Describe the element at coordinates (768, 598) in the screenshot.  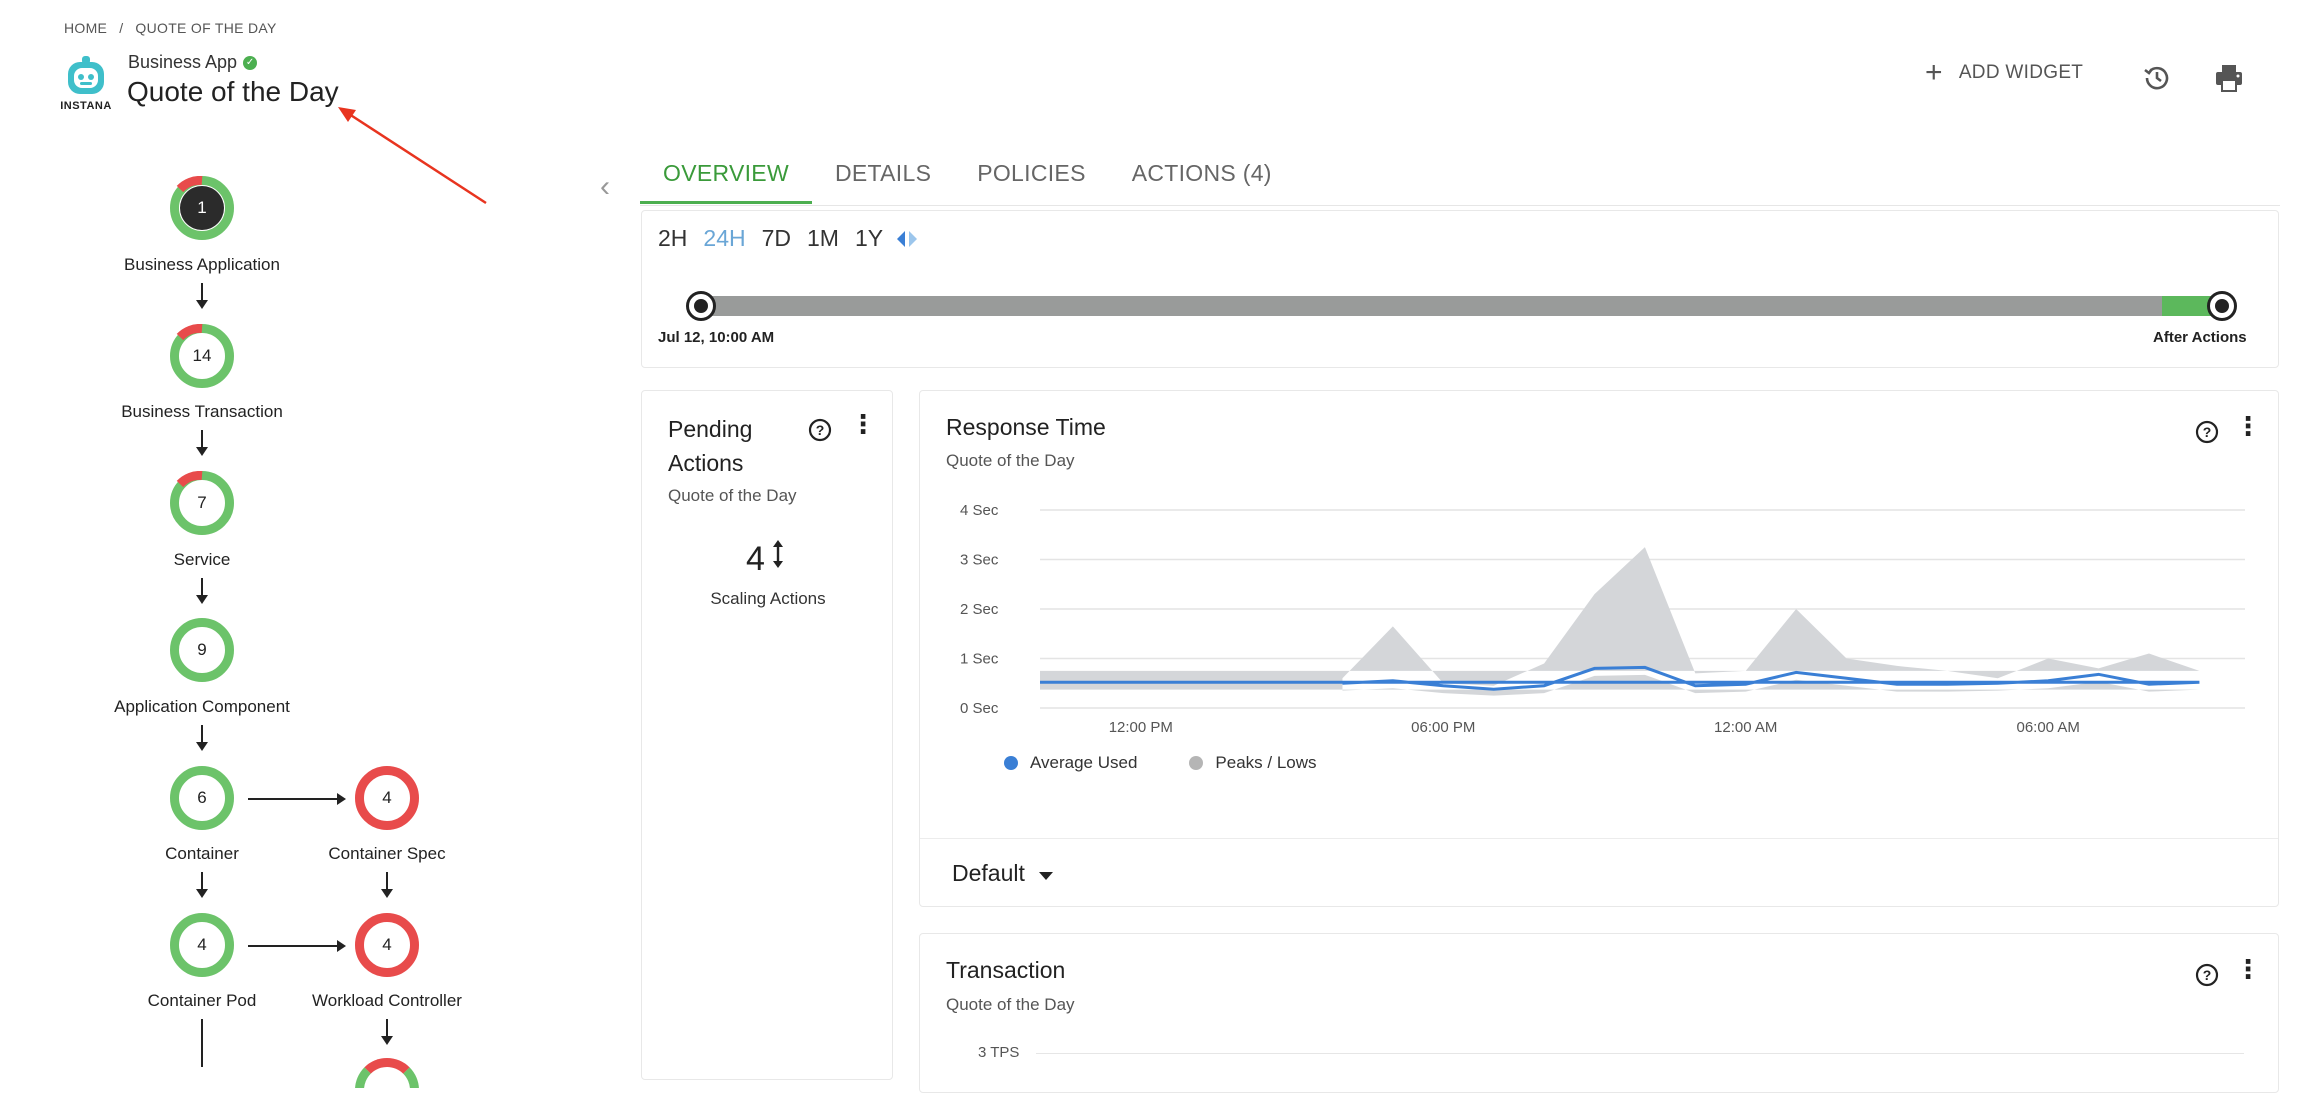
I see `pending-actions-count-label: Scaling Actions` at that location.